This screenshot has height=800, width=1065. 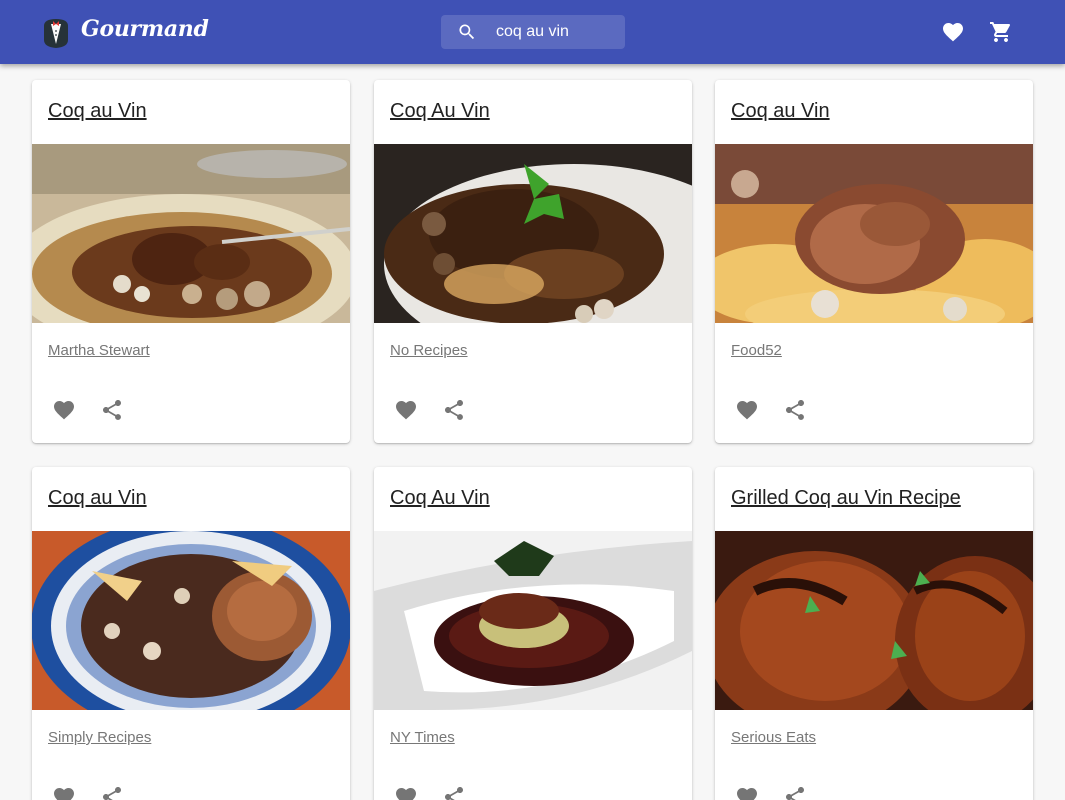 I want to click on recipe-card: Coq Au Vin No Recipes, so click(x=533, y=261).